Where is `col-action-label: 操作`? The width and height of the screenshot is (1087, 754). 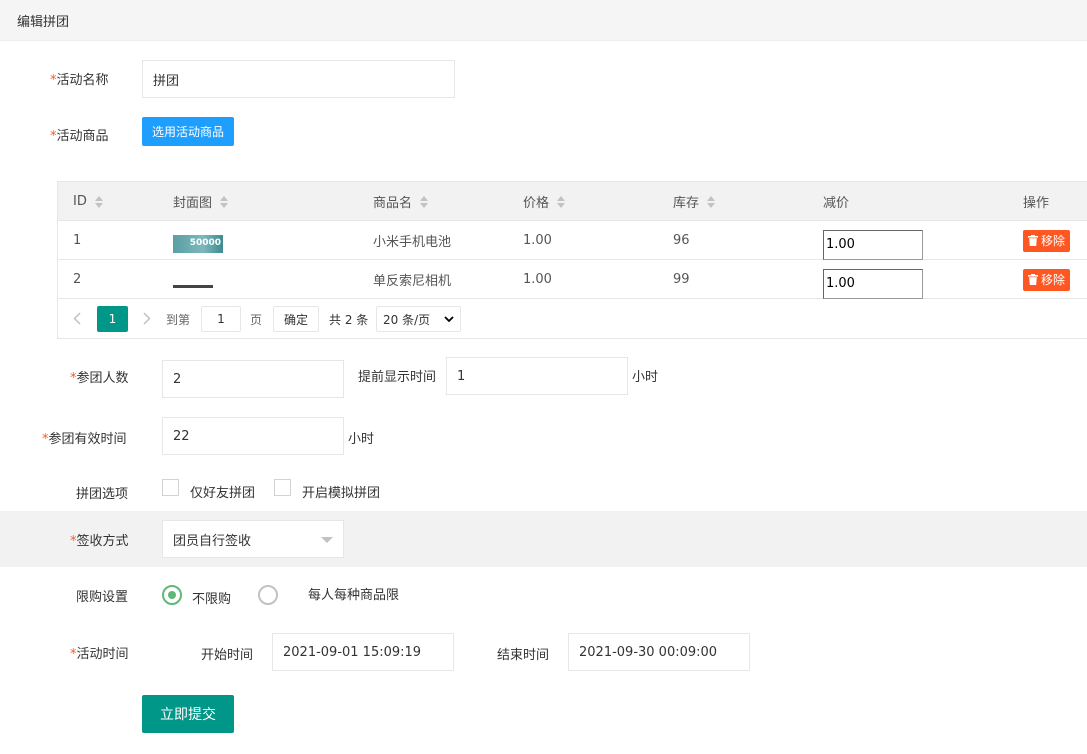 col-action-label: 操作 is located at coordinates (1036, 203).